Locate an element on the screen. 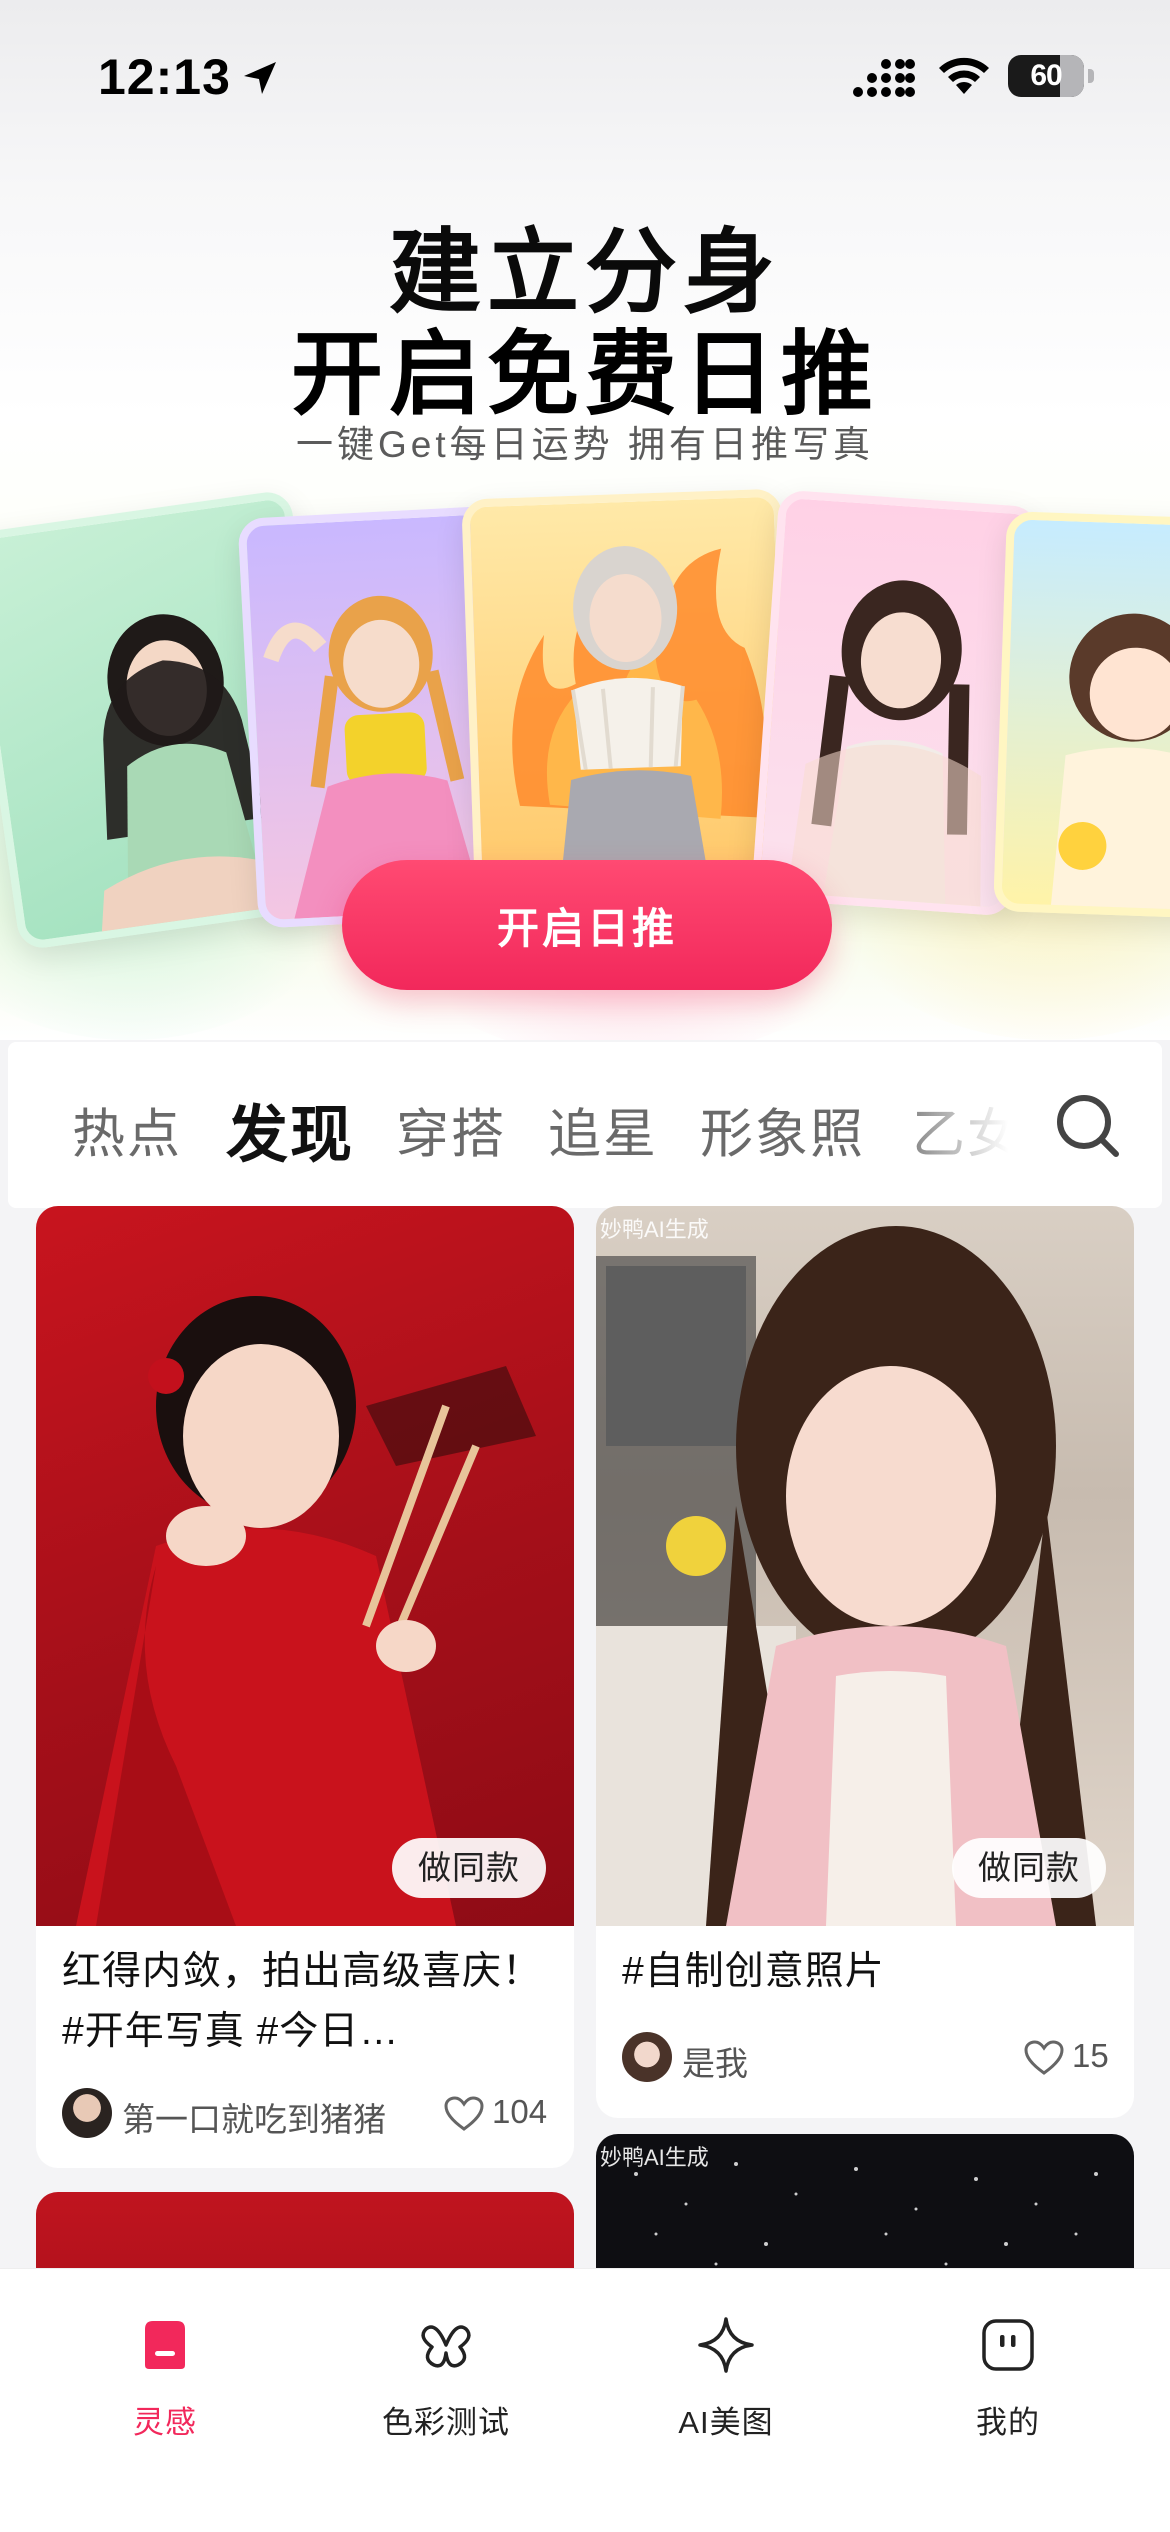 The height and width of the screenshot is (2532, 1170). nav-label: 我的 is located at coordinates (1008, 2422).